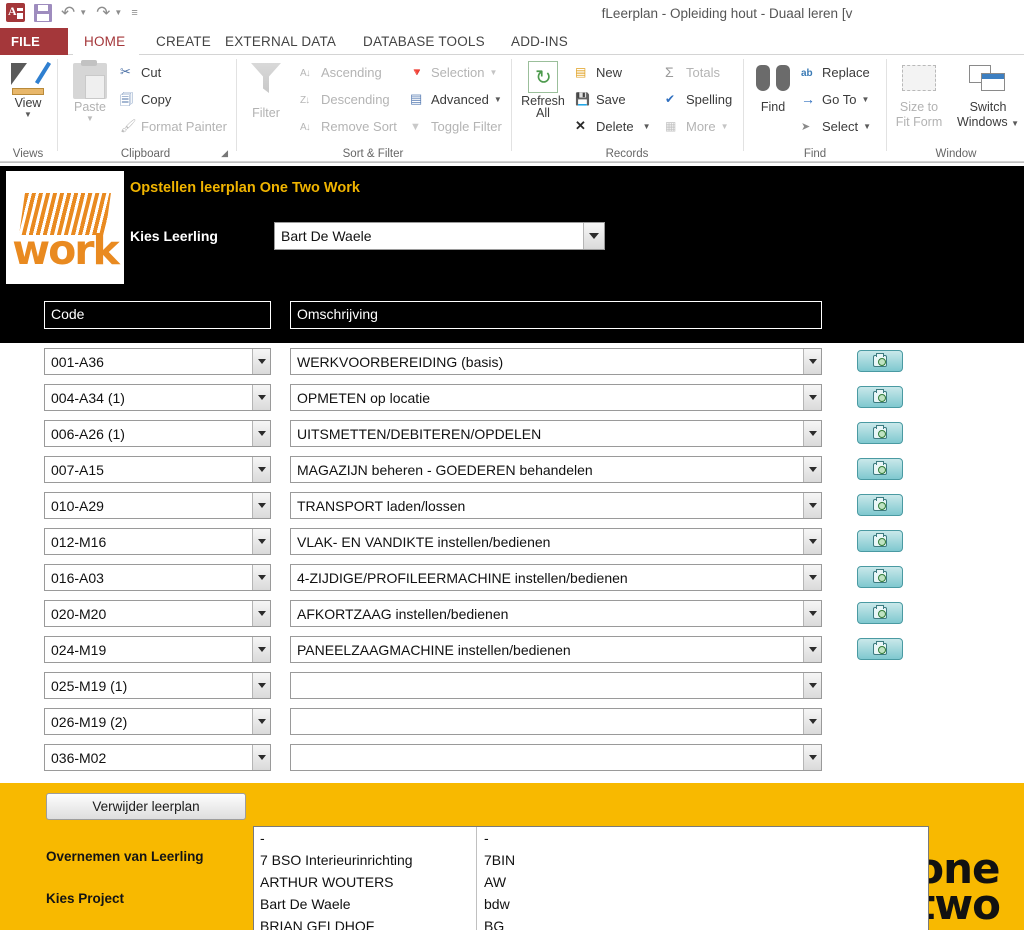 The width and height of the screenshot is (1024, 930). I want to click on save-record-button: Save, so click(600, 99).